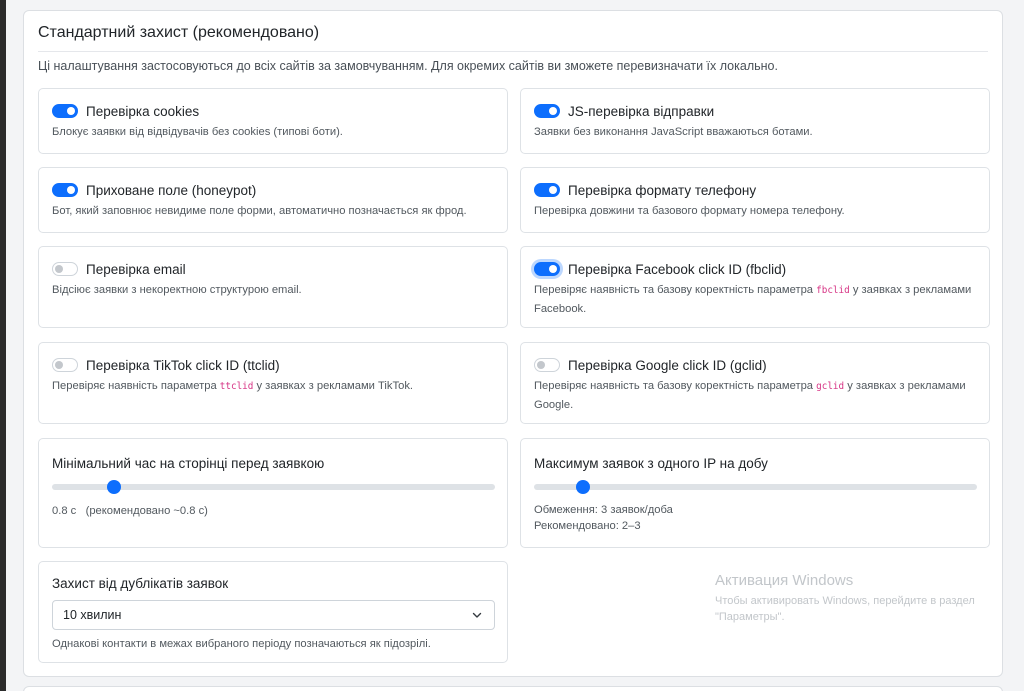 This screenshot has width=1024, height=691. Describe the element at coordinates (513, 688) in the screenshot. I see `next-panel-edge` at that location.